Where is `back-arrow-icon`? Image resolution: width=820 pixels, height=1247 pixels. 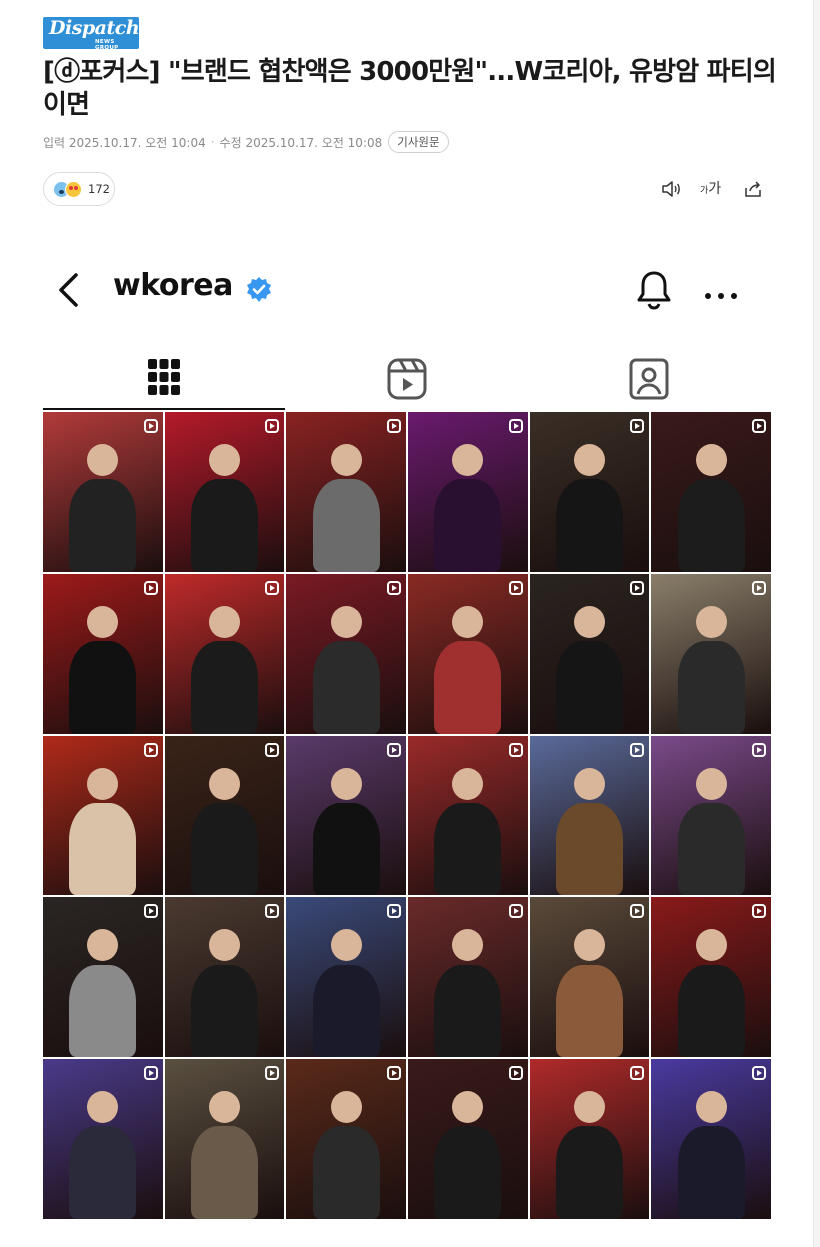
back-arrow-icon is located at coordinates (70, 292).